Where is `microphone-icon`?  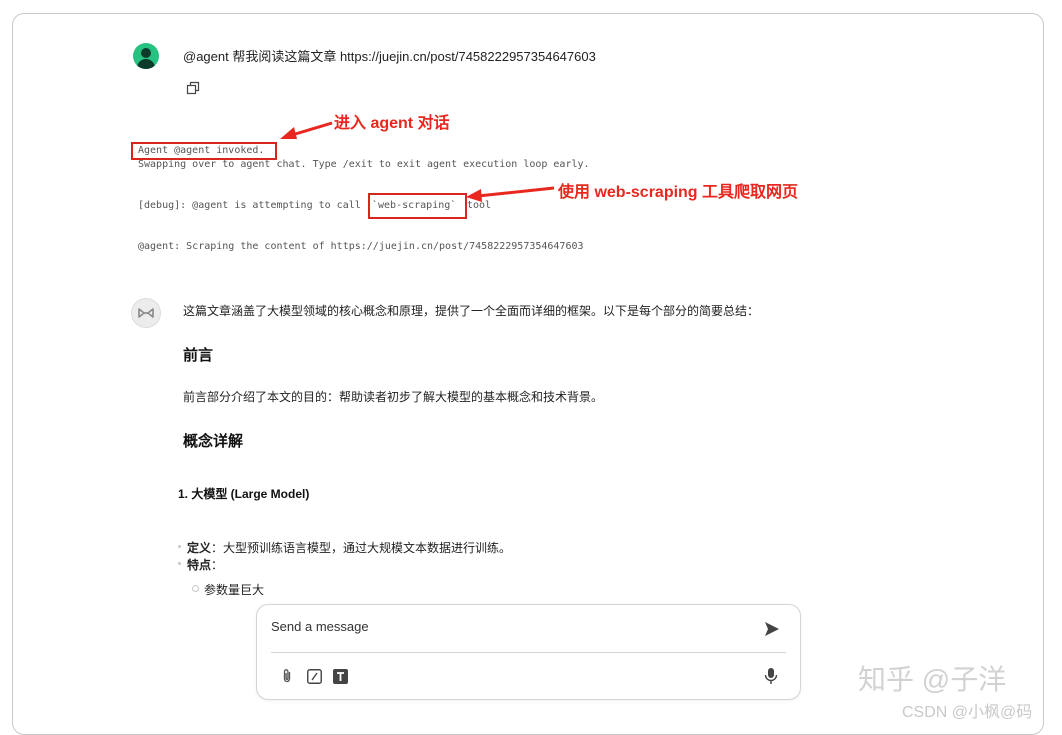 microphone-icon is located at coordinates (771, 676).